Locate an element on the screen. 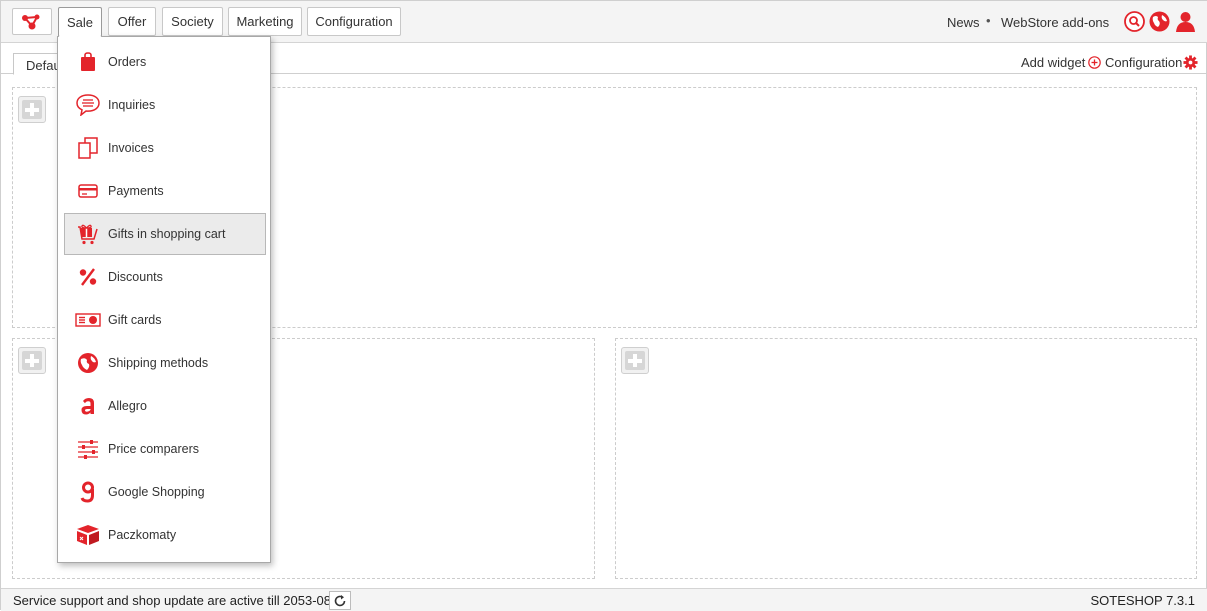 This screenshot has width=1207, height=611. allegro-icon is located at coordinates (88, 406).